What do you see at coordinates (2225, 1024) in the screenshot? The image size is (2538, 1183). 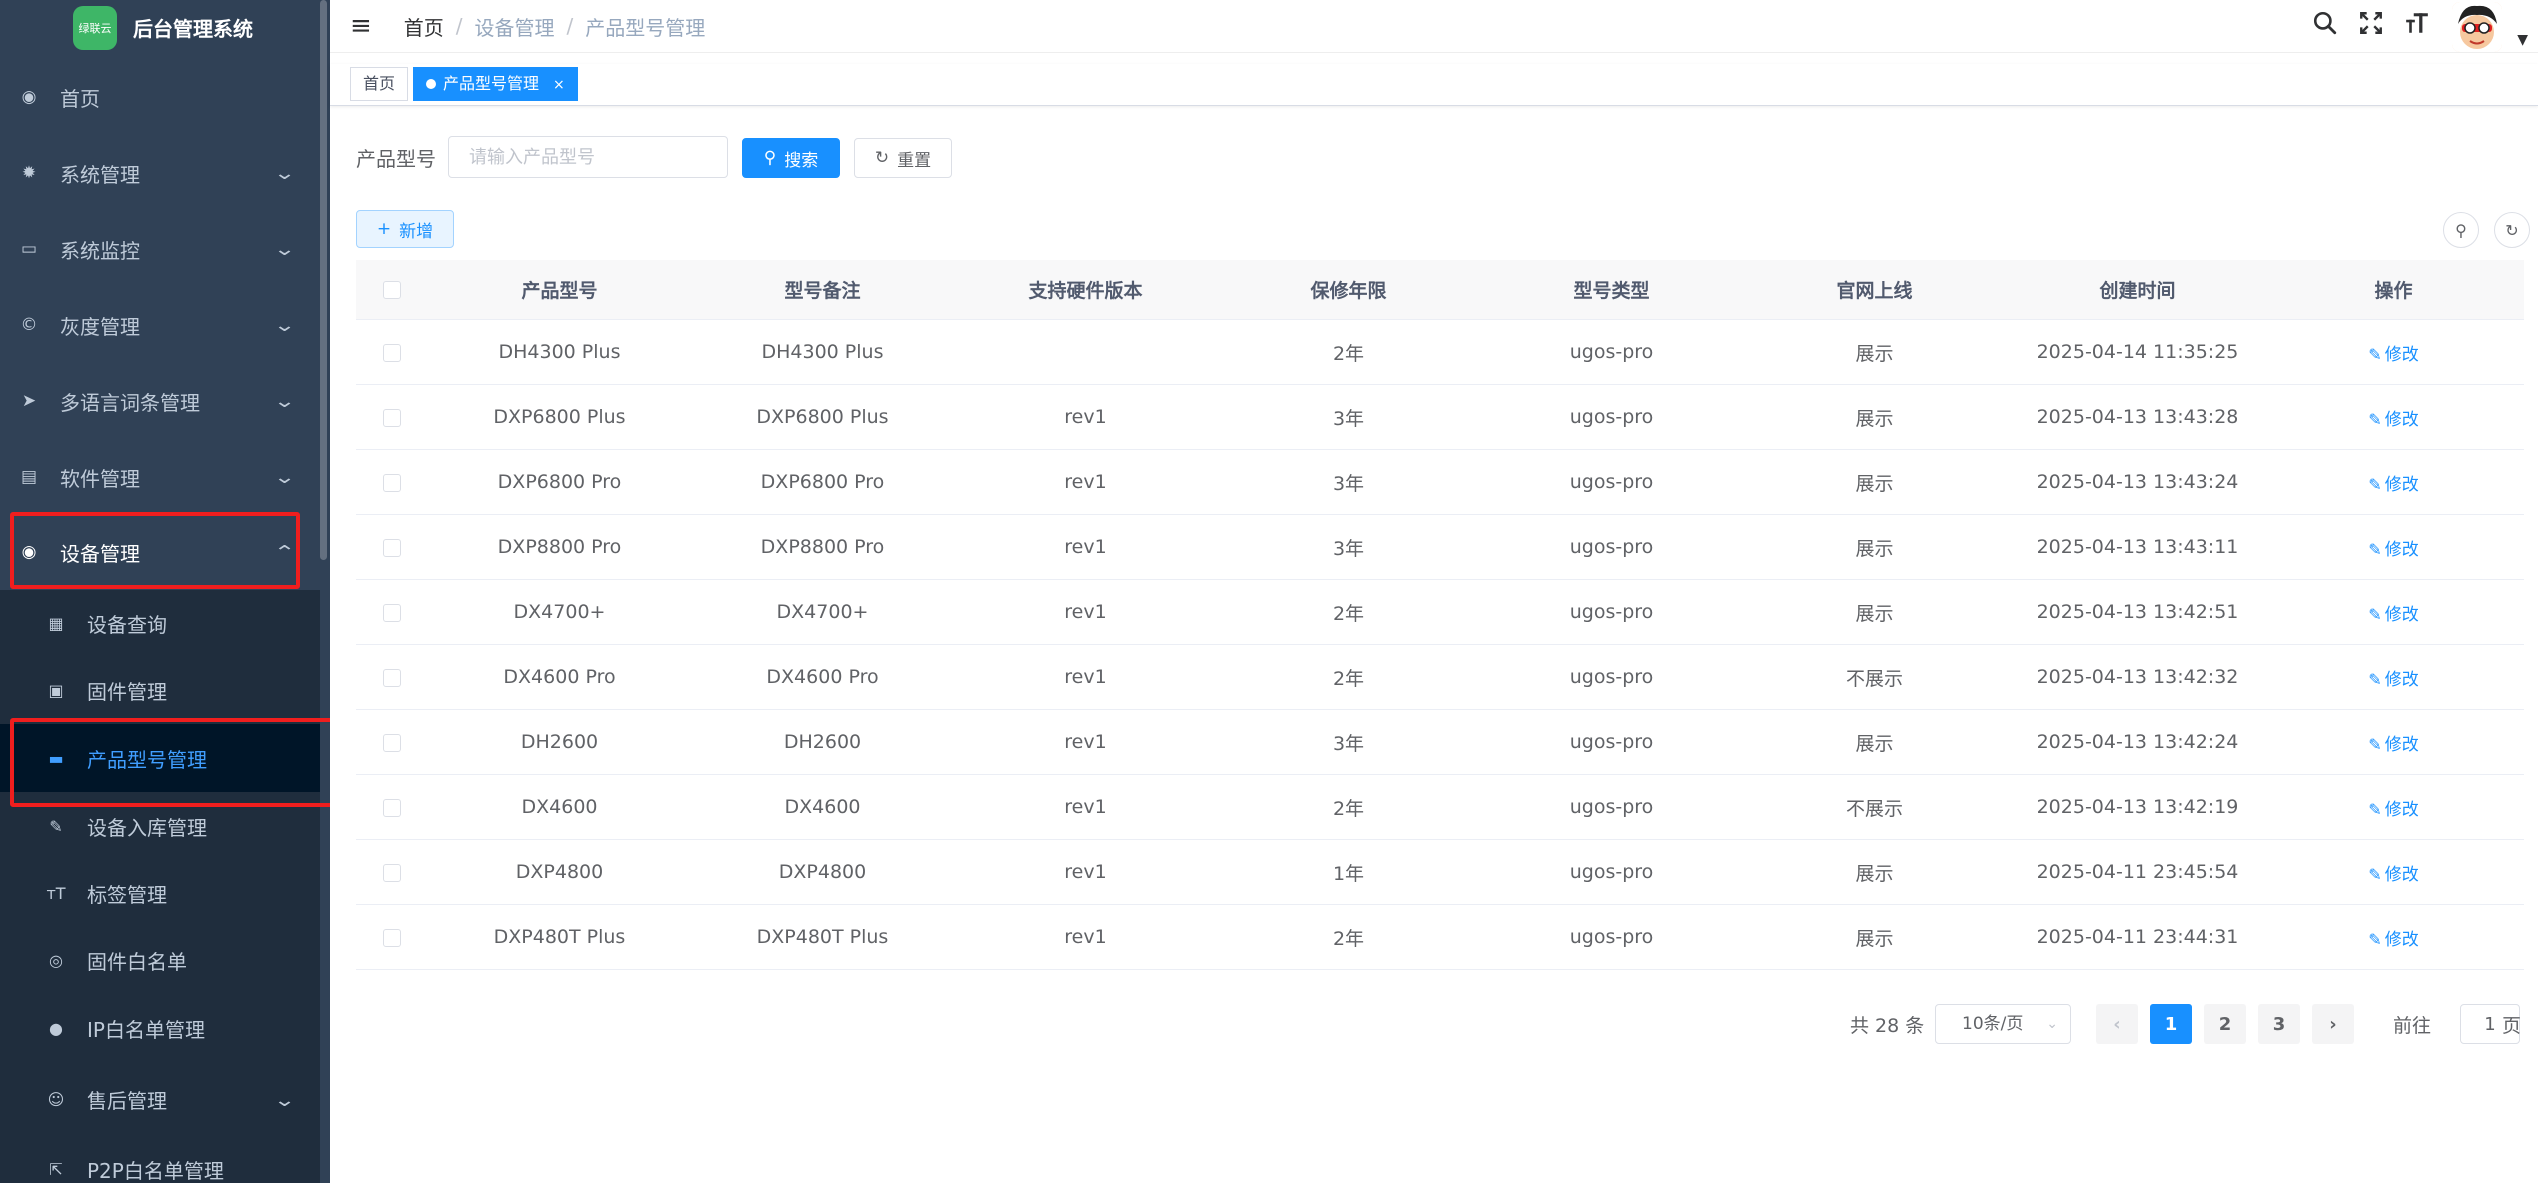 I see `page-2-button: 2` at bounding box center [2225, 1024].